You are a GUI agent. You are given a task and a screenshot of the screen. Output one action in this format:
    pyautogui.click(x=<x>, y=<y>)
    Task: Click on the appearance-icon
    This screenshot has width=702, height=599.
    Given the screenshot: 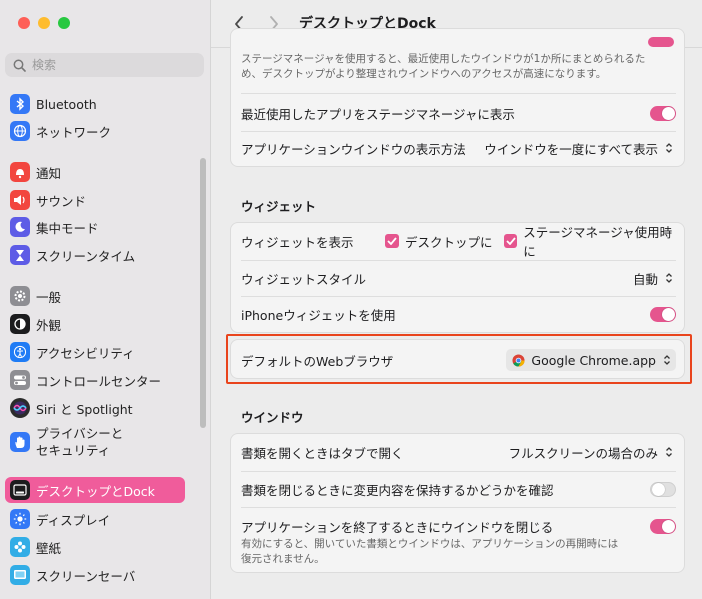 What is the action you would take?
    pyautogui.click(x=20, y=324)
    